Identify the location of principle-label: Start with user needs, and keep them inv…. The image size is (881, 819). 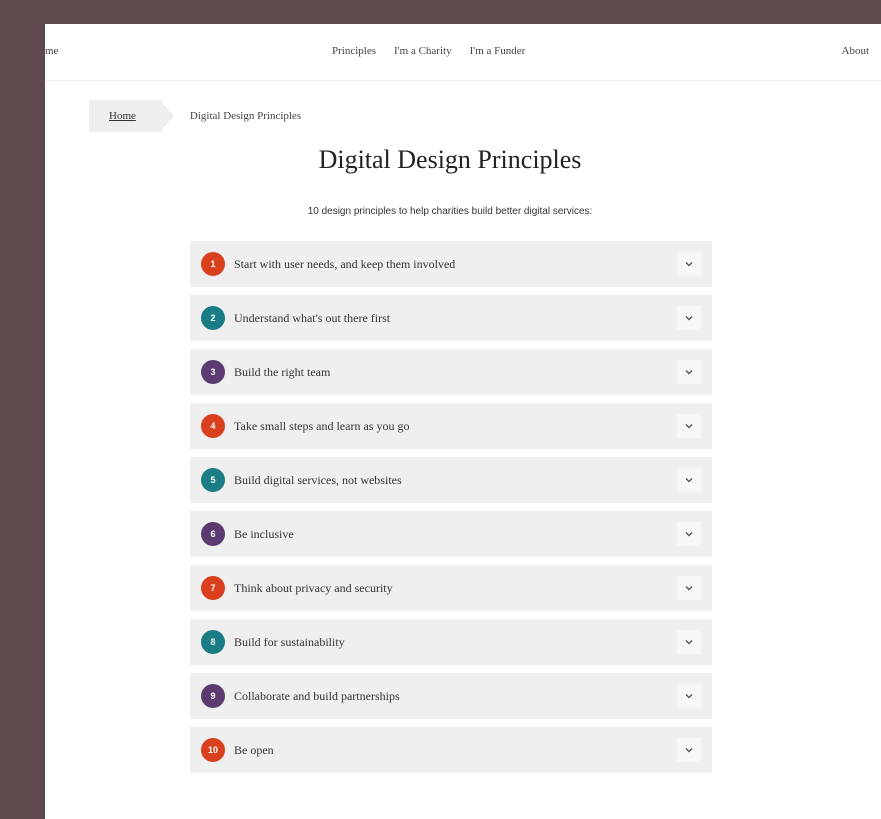
(345, 263).